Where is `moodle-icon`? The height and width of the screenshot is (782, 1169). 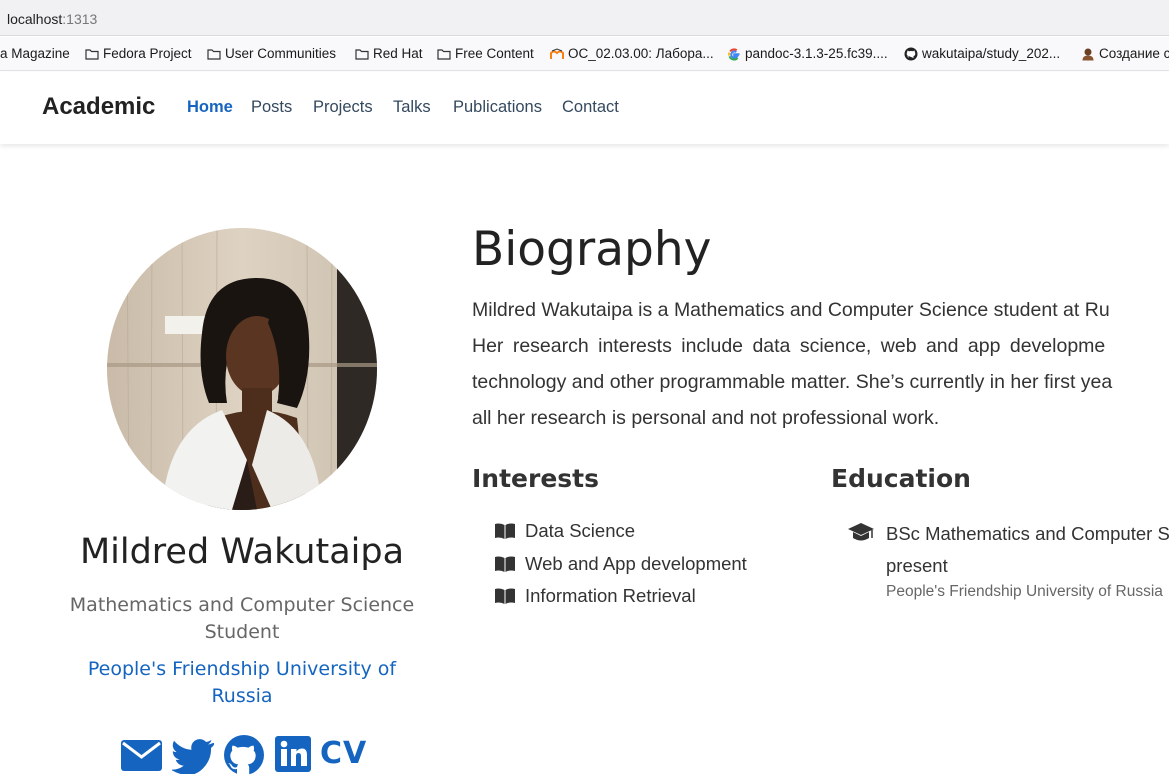 moodle-icon is located at coordinates (557, 53).